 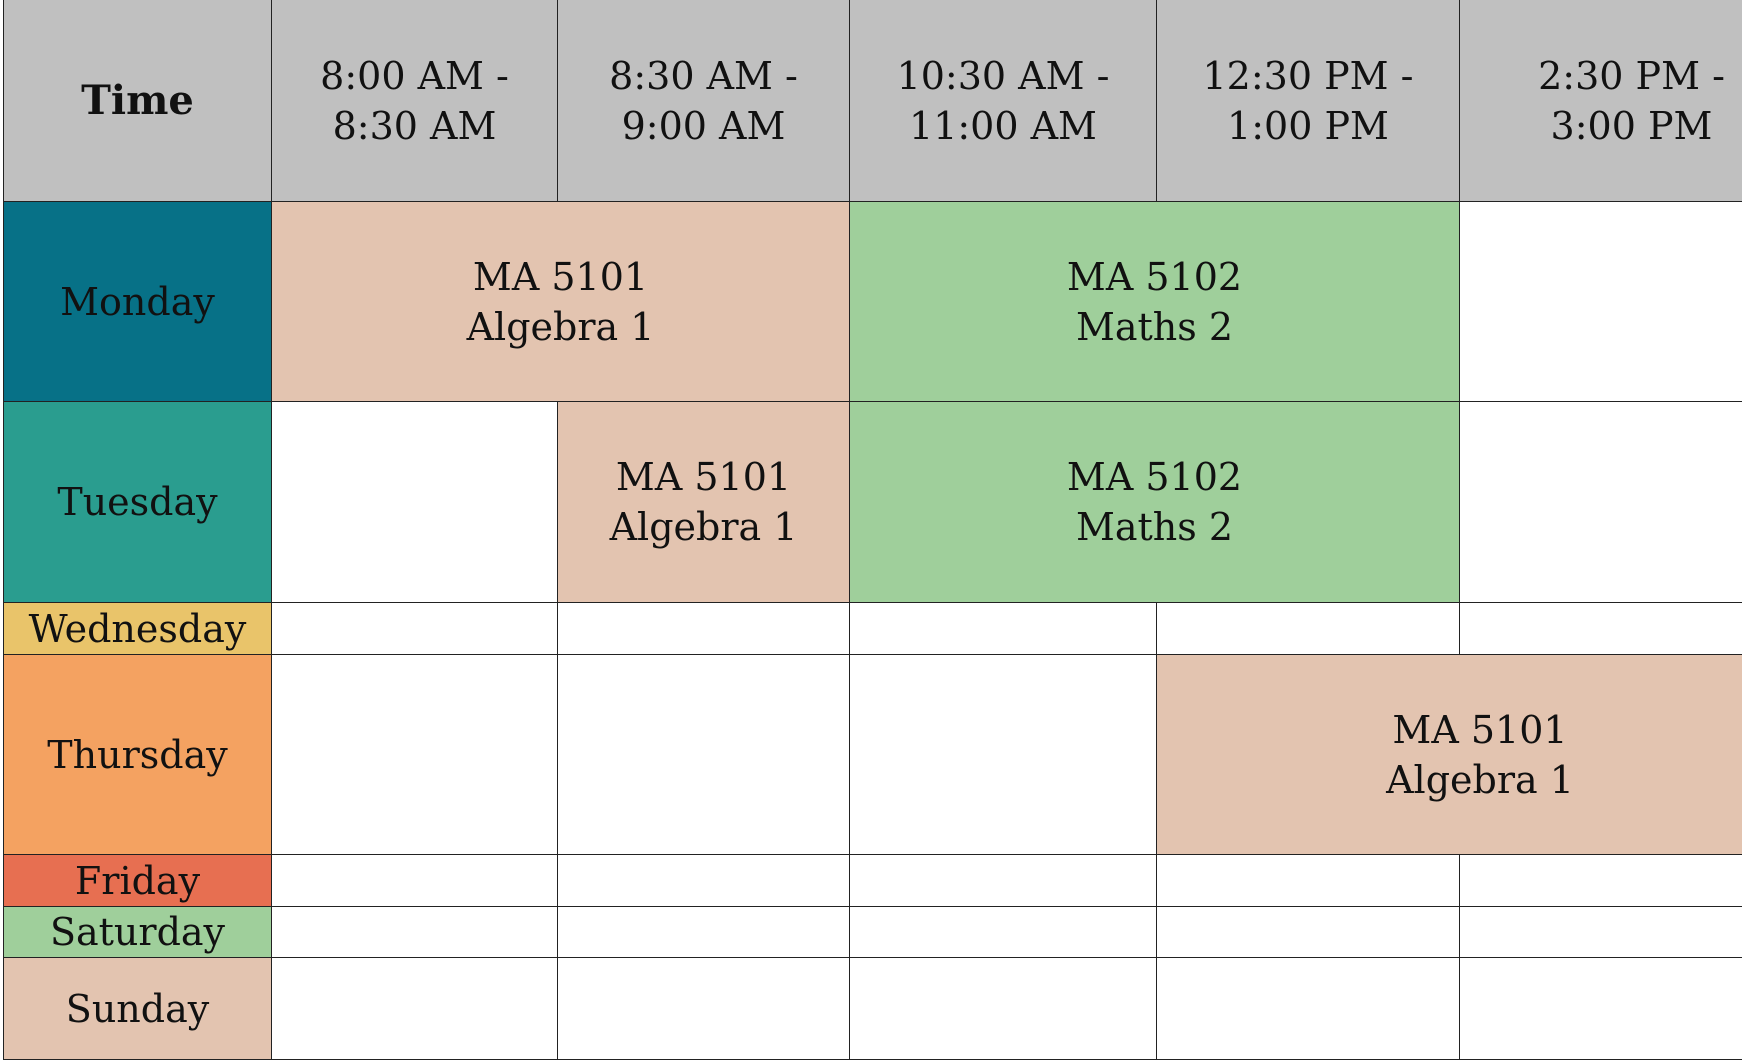 I want to click on header-slot: 10:30 AM - 11:00 AM, so click(x=1003, y=101).